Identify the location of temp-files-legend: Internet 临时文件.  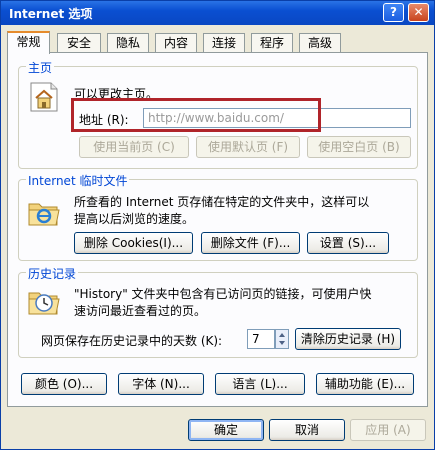
(78, 180).